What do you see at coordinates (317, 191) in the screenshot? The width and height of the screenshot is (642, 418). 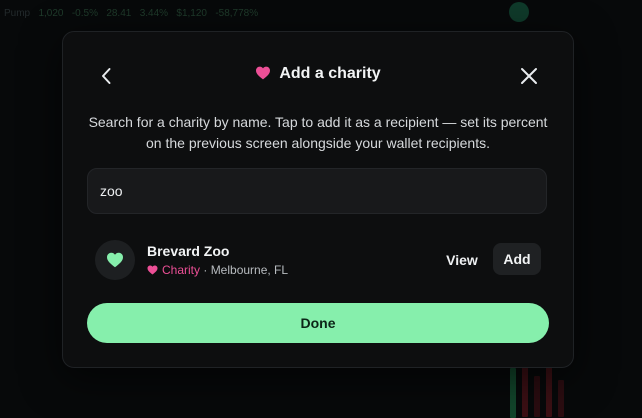 I see `charity-search-input` at bounding box center [317, 191].